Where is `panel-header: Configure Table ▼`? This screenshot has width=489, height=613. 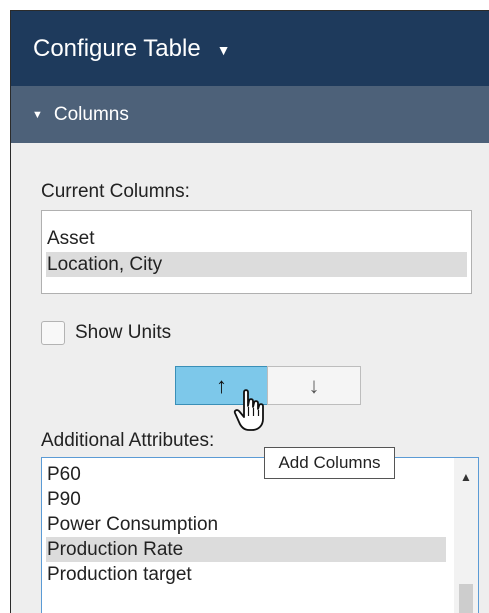
panel-header: Configure Table ▼ is located at coordinates (250, 48).